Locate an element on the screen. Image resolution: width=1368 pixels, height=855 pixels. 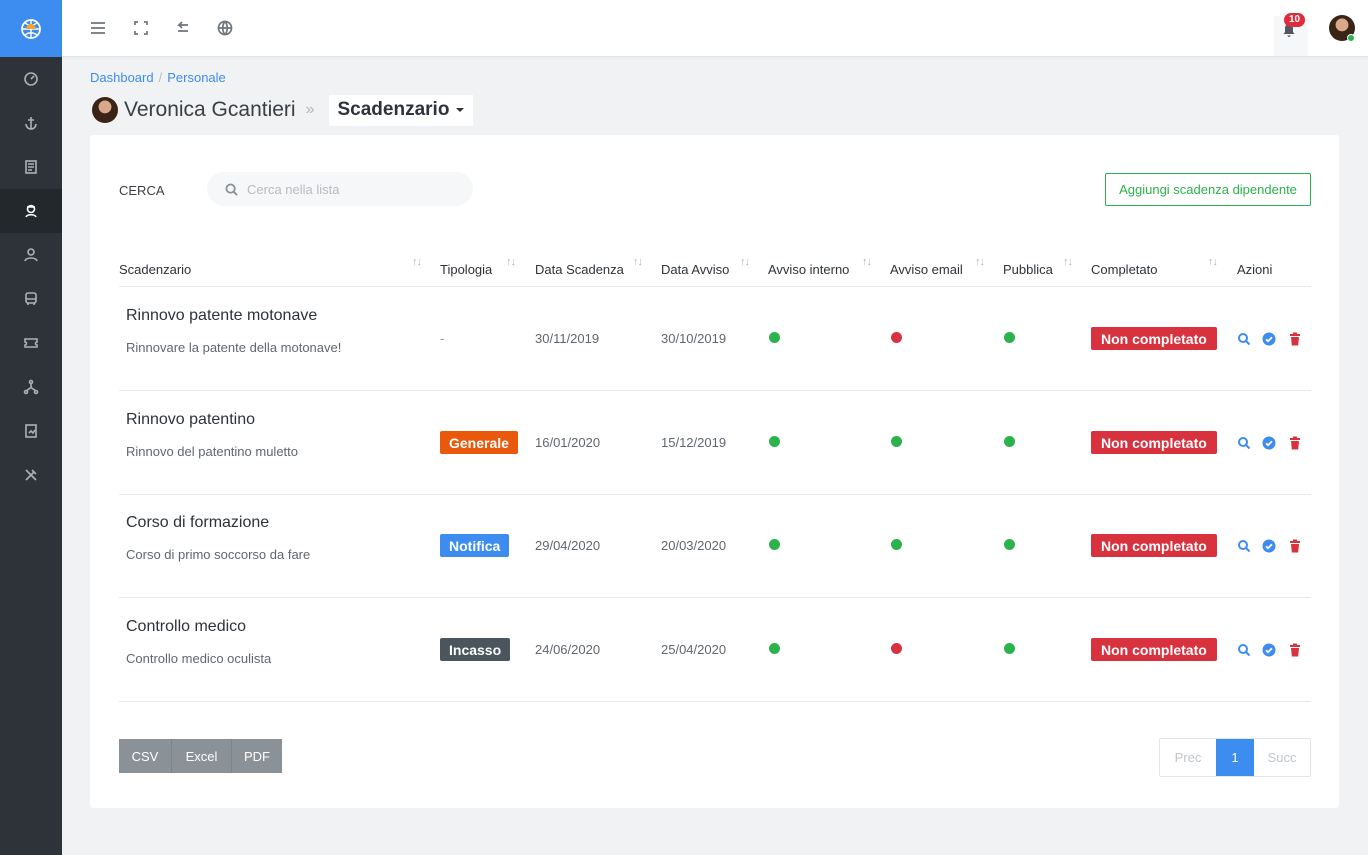
deadline-title: Rinnovo patente motonave is located at coordinates (222, 315).